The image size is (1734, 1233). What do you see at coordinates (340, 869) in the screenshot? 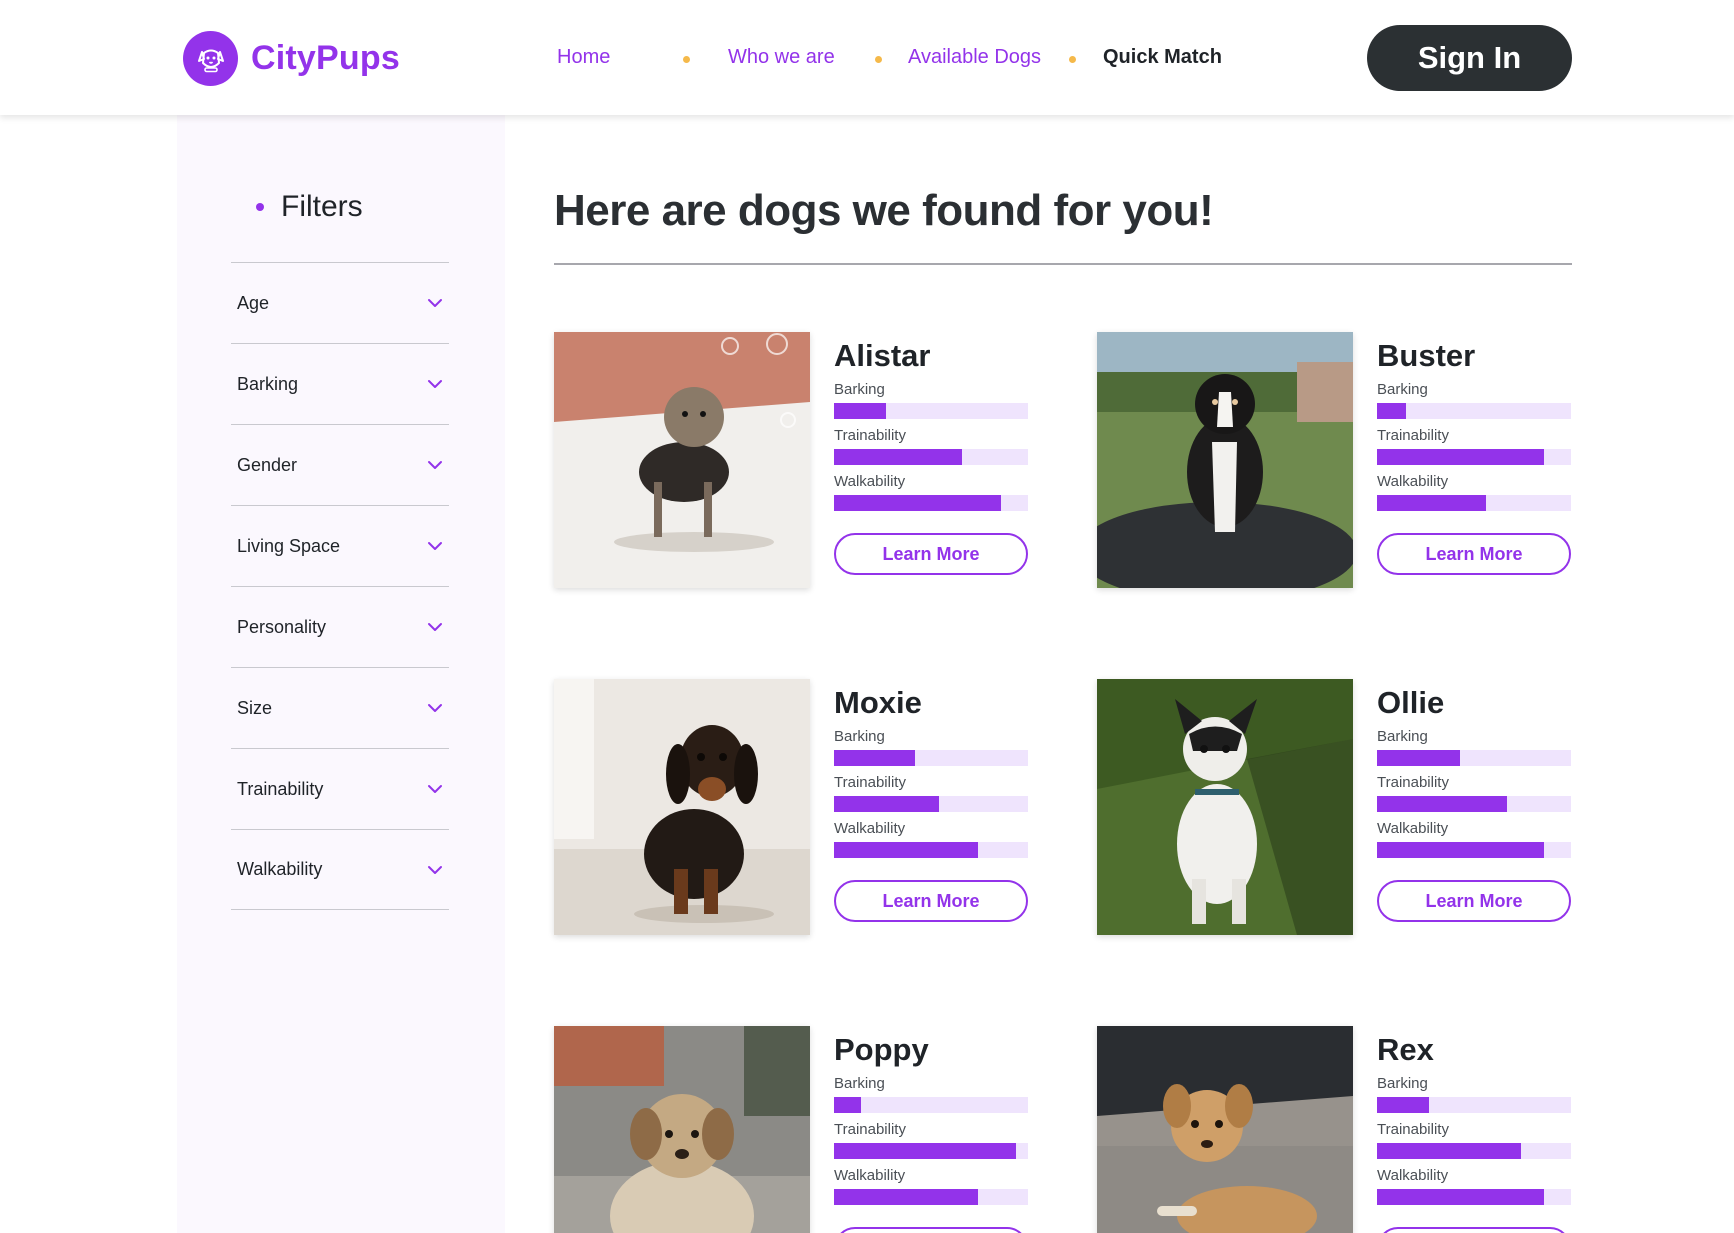
I see `filter-walkability: Walkability` at bounding box center [340, 869].